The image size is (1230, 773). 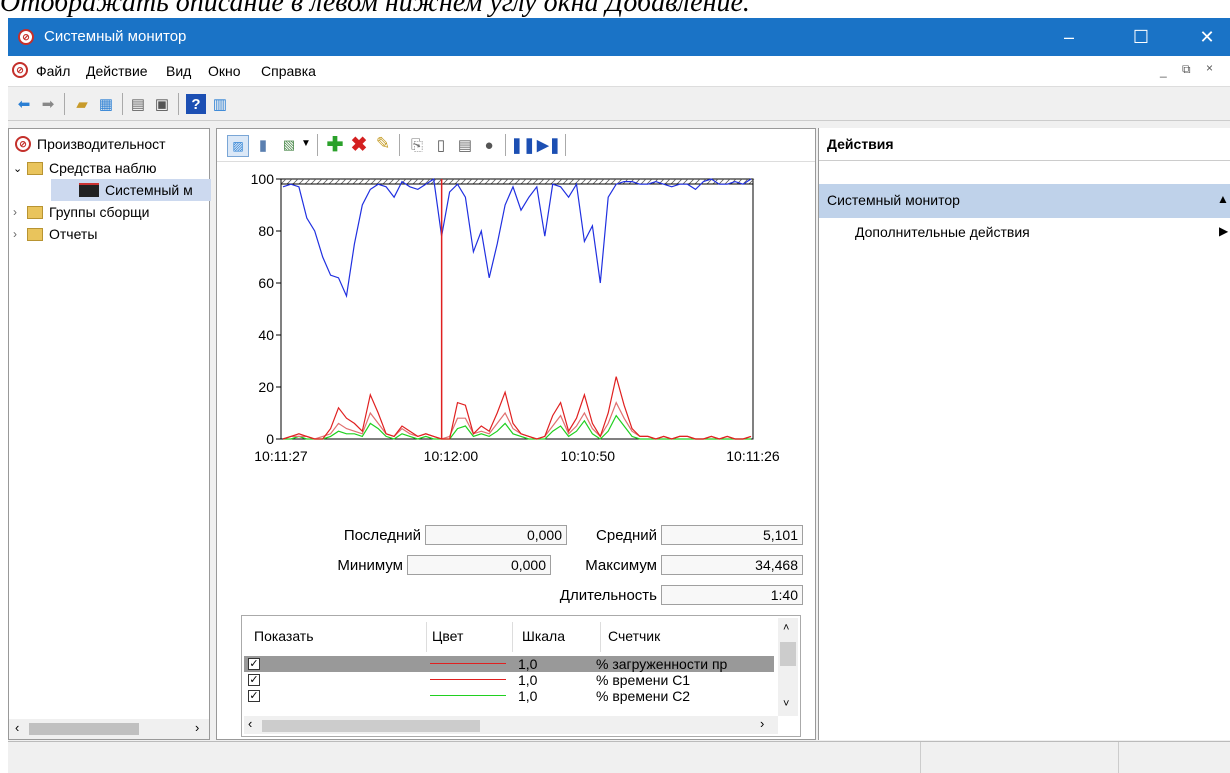 What do you see at coordinates (1141, 37) in the screenshot?
I see `maximize-button: ☐` at bounding box center [1141, 37].